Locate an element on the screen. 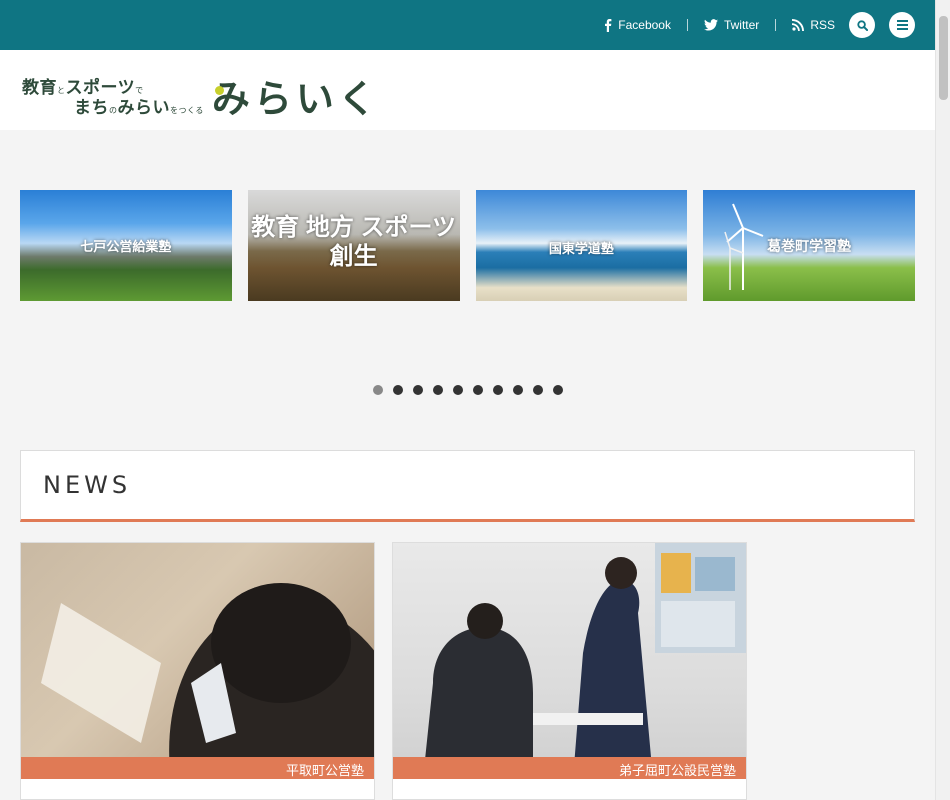 This screenshot has height=800, width=950. twitter-label: Twitter is located at coordinates (741, 25).